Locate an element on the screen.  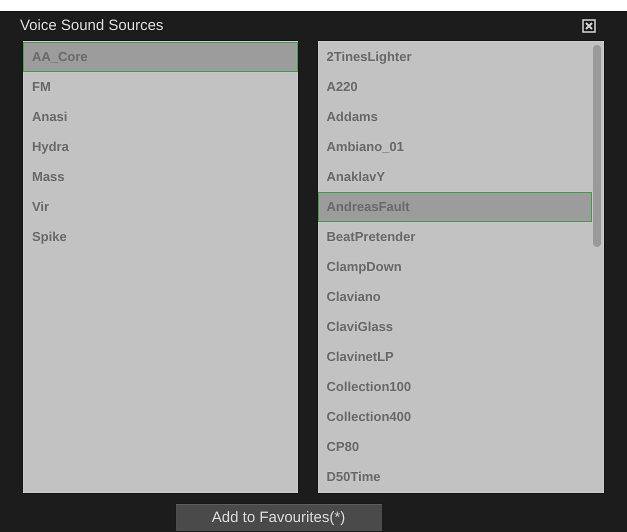
list-item: BeatPretender is located at coordinates (455, 237).